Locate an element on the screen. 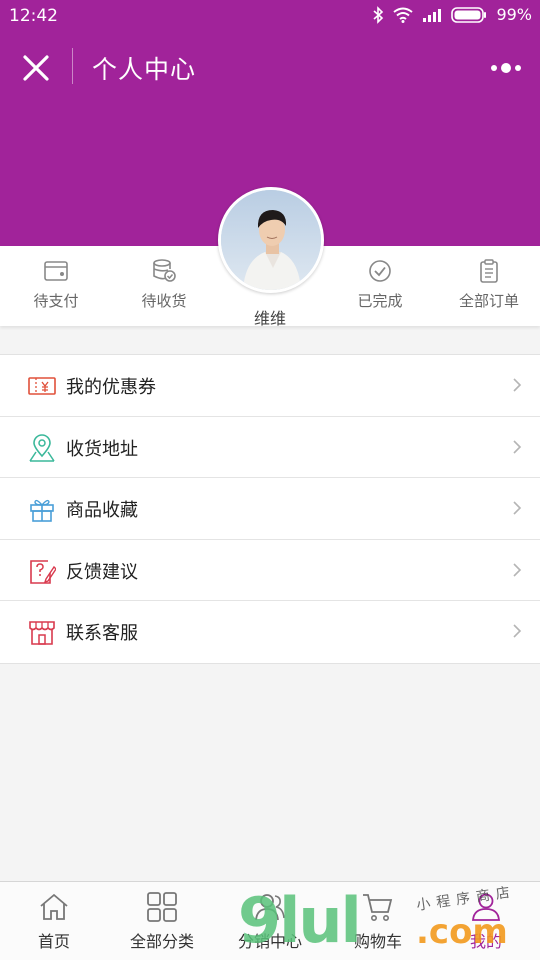  menu-item-label: 我的优惠券 is located at coordinates (111, 387).